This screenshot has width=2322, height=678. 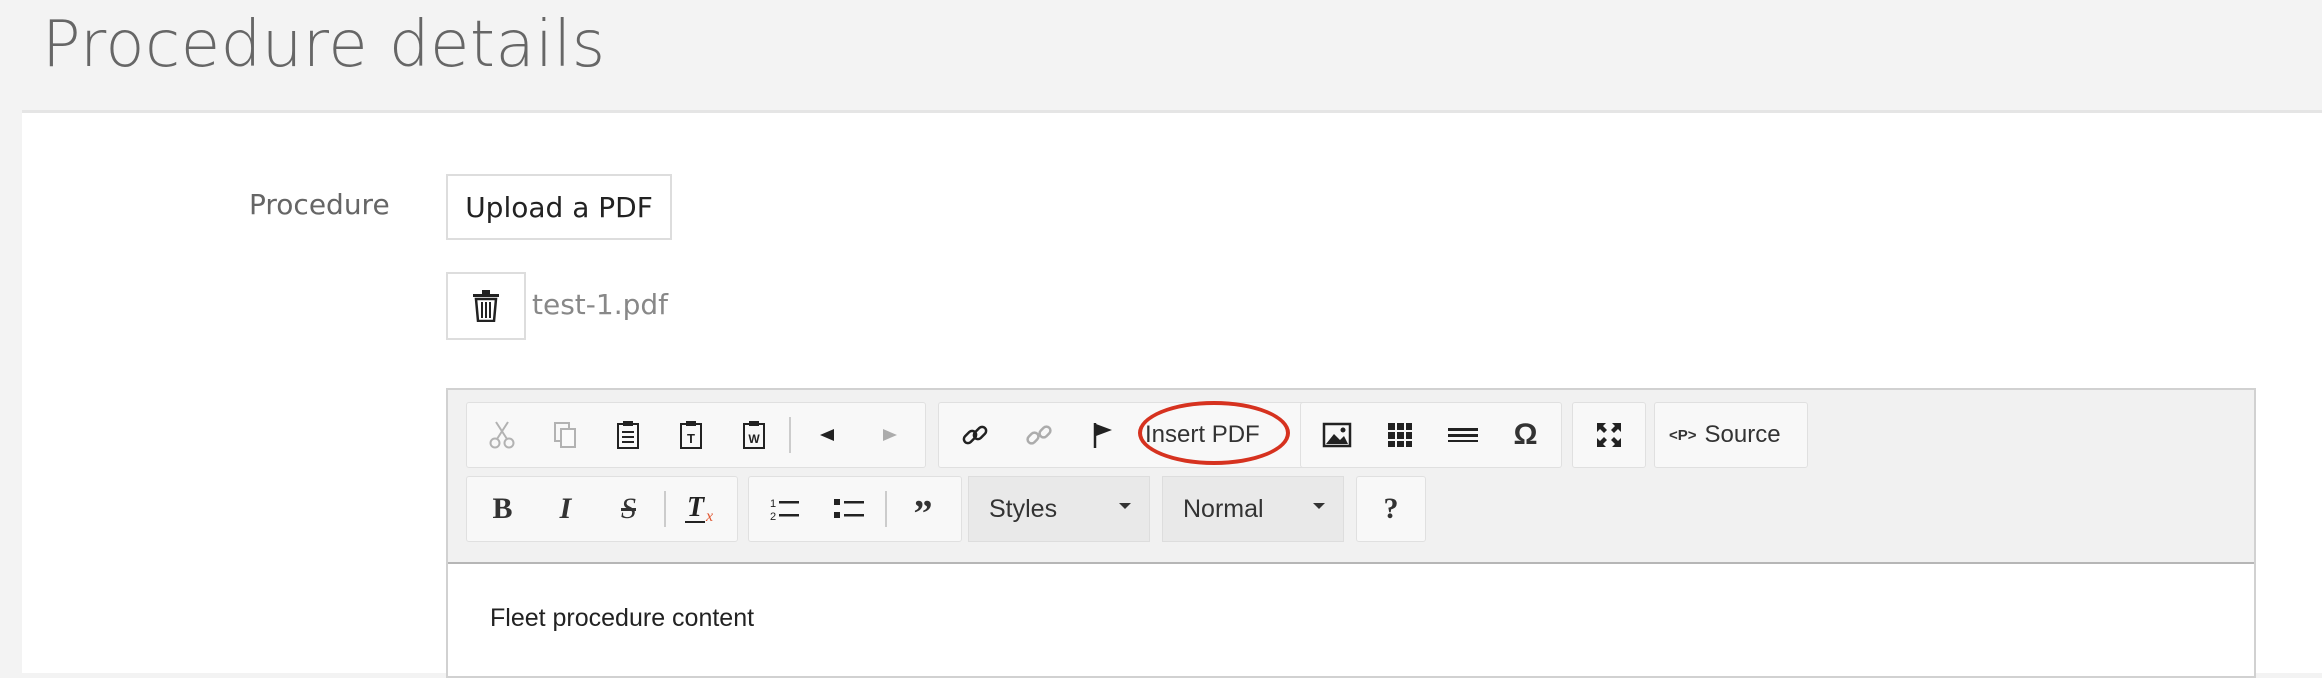 I want to click on anchor-button, so click(x=1103, y=435).